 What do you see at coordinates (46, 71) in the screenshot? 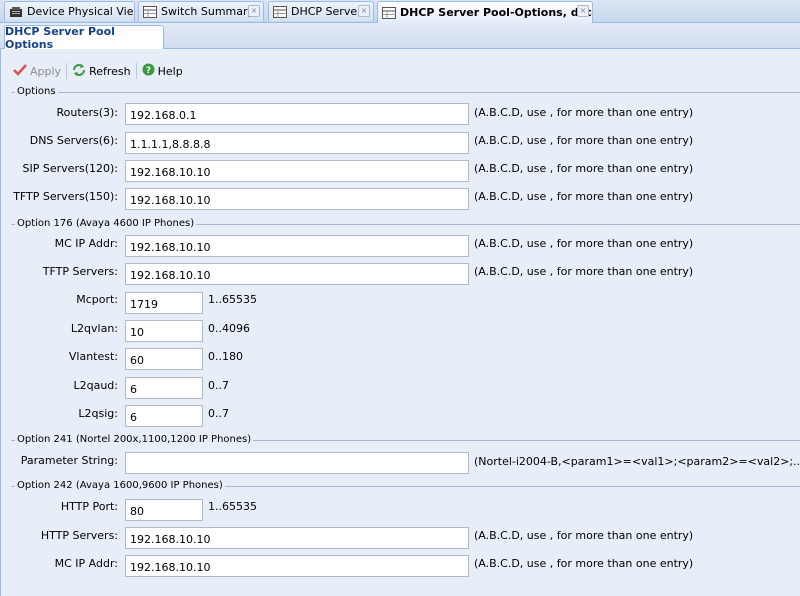
I see `apply-label: Apply` at bounding box center [46, 71].